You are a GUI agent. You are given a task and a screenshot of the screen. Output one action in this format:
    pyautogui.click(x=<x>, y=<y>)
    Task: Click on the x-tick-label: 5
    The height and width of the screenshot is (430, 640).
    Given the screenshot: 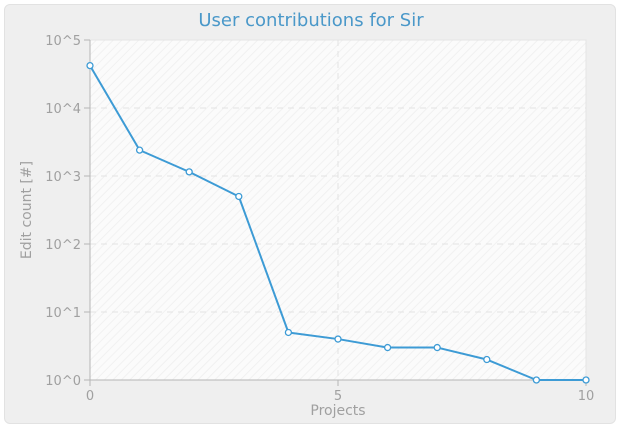 What is the action you would take?
    pyautogui.click(x=338, y=396)
    